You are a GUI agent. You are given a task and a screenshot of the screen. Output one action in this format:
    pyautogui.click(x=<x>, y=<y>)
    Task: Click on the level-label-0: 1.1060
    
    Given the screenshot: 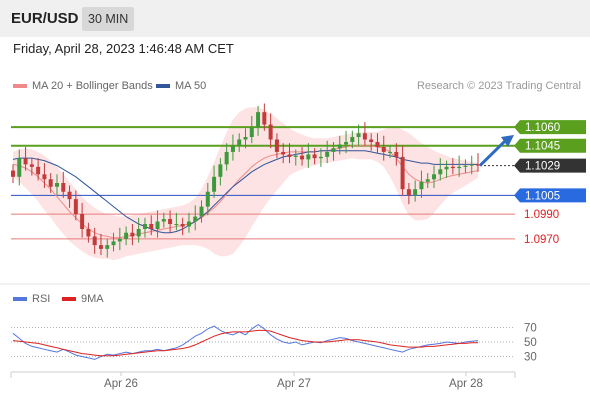 What is the action you would take?
    pyautogui.click(x=542, y=128)
    